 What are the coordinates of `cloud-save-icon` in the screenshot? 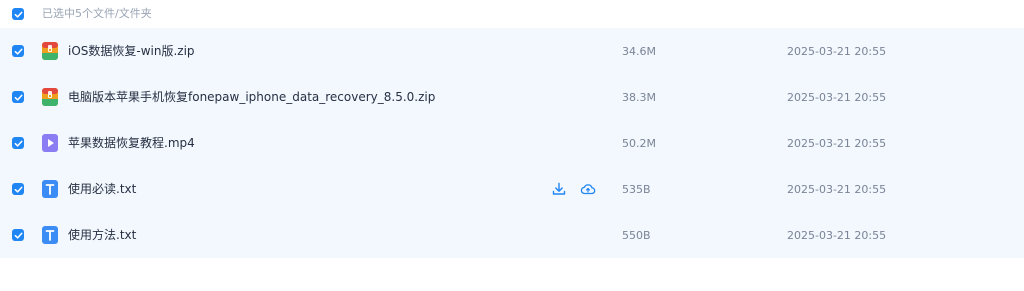 It's located at (588, 189).